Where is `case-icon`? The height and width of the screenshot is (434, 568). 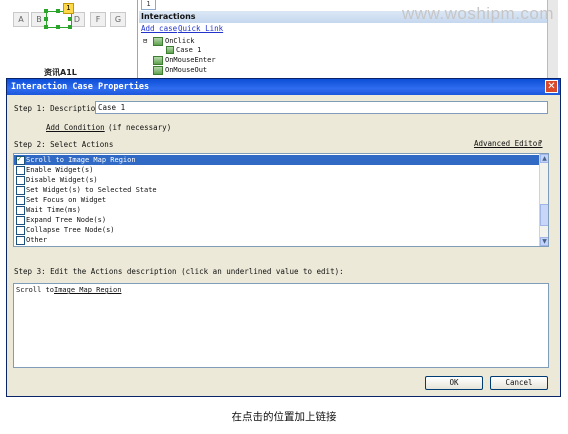 case-icon is located at coordinates (170, 50).